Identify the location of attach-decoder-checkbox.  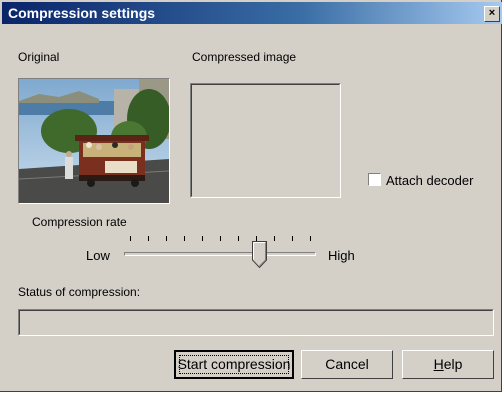
(374, 179).